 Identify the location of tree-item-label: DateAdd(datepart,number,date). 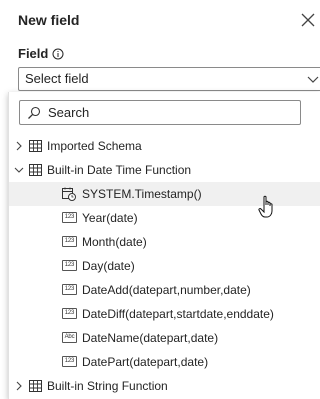
(166, 290).